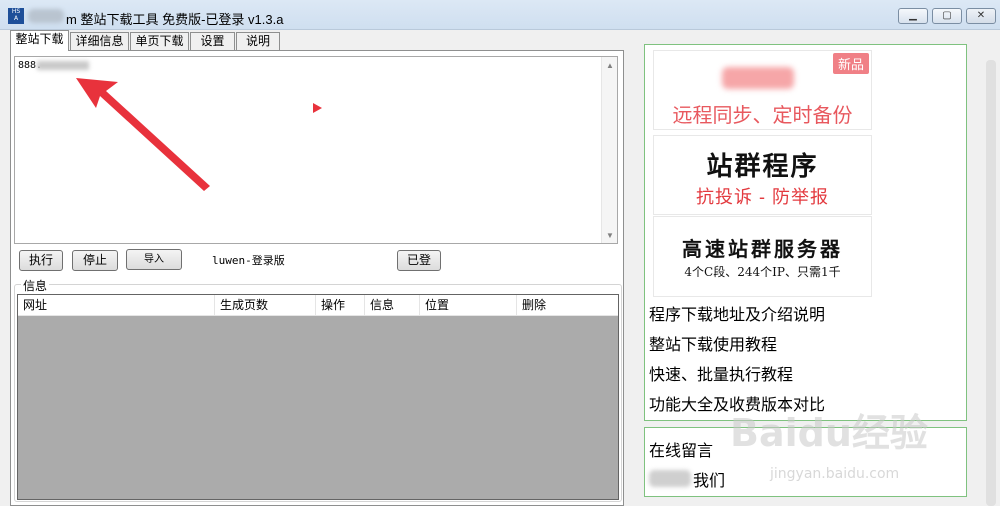  What do you see at coordinates (762, 249) in the screenshot?
I see `ad-server-title: 高速站群服务器` at bounding box center [762, 249].